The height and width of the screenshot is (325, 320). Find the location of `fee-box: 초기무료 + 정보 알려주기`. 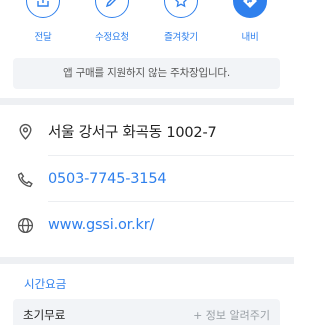

fee-box: 초기무료 + 정보 알려주기 is located at coordinates (146, 312).